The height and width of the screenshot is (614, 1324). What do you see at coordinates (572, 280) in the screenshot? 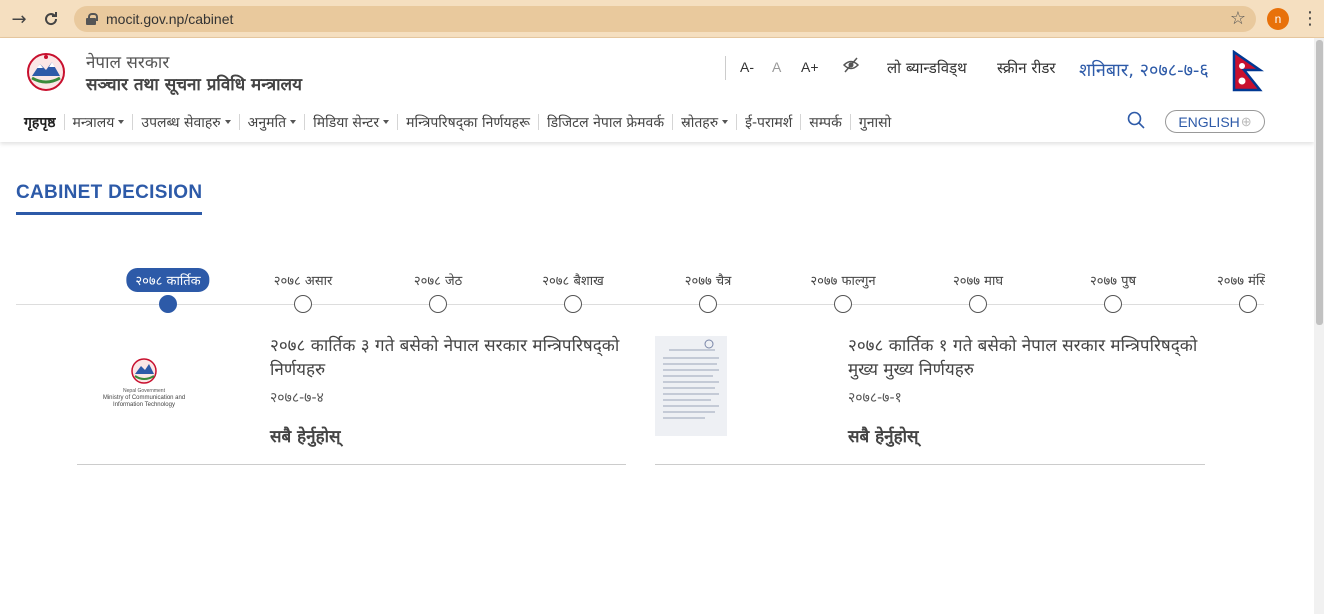
I see `timeline-period-label: २०७८ बैशाख` at bounding box center [572, 280].